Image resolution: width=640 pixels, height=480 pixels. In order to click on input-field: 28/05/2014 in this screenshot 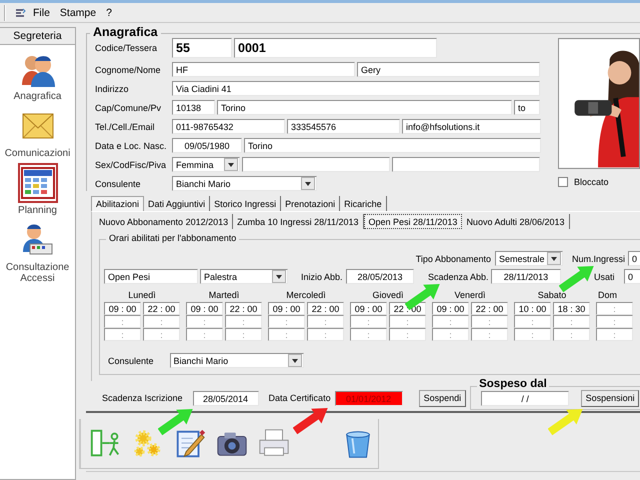, I will do `click(225, 398)`.